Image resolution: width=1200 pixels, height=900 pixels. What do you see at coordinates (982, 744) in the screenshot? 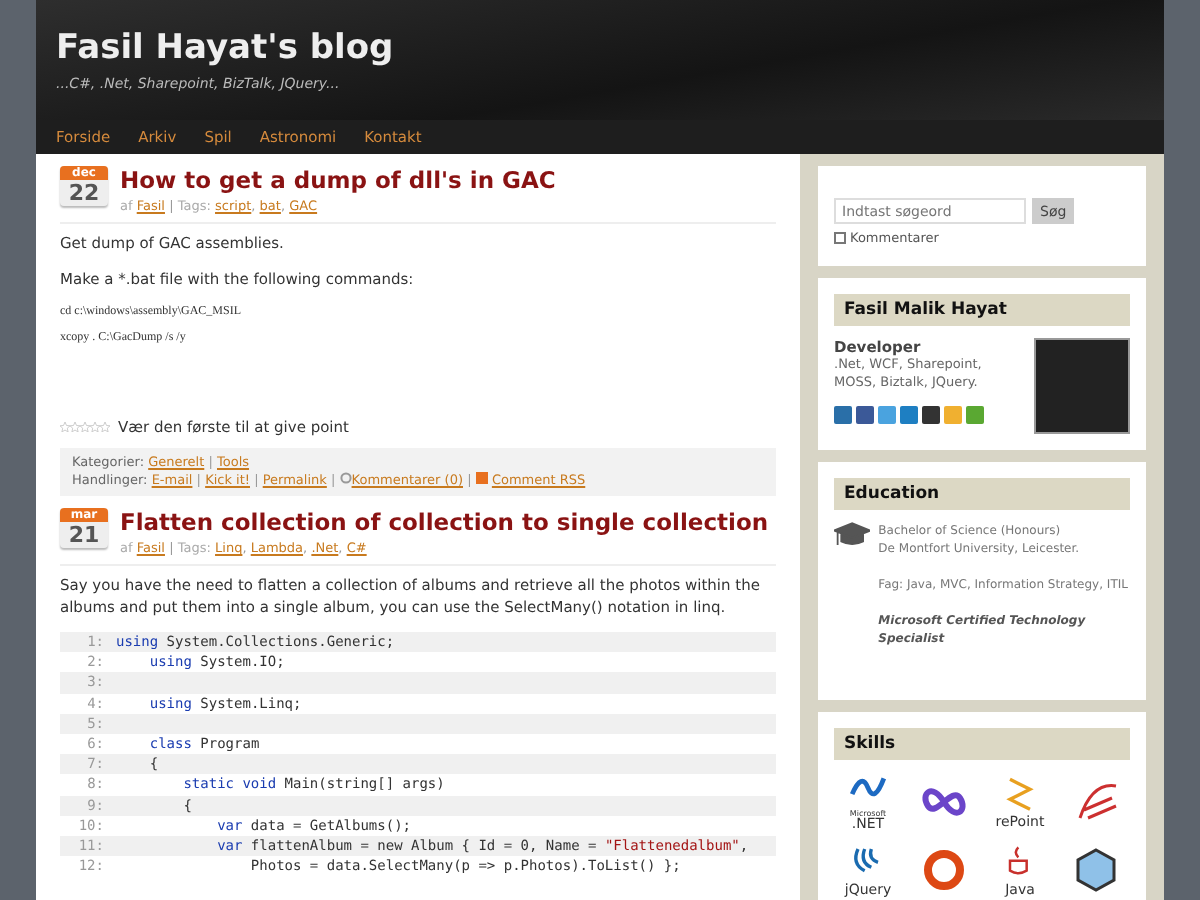
I see `section-heading: Skills` at bounding box center [982, 744].